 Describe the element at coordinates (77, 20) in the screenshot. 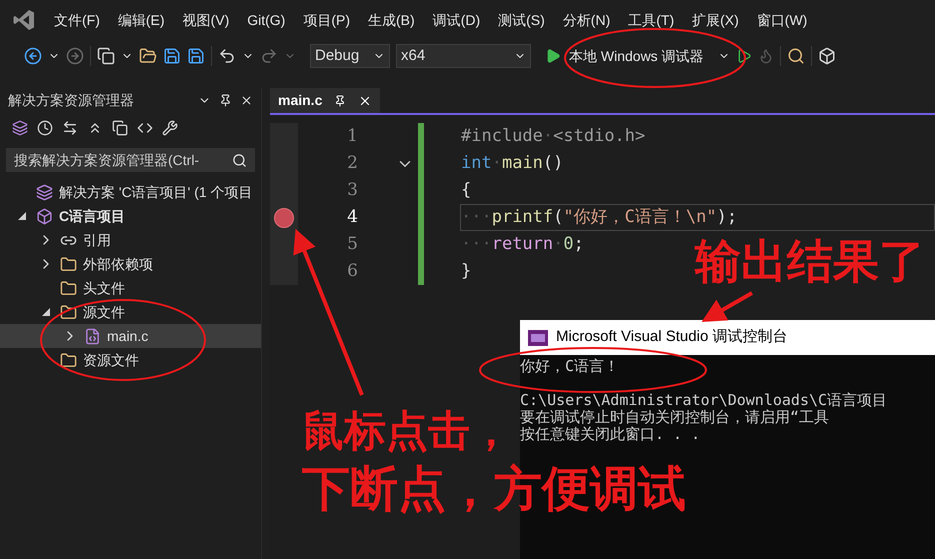

I see `menu-item: 文件(F)` at that location.